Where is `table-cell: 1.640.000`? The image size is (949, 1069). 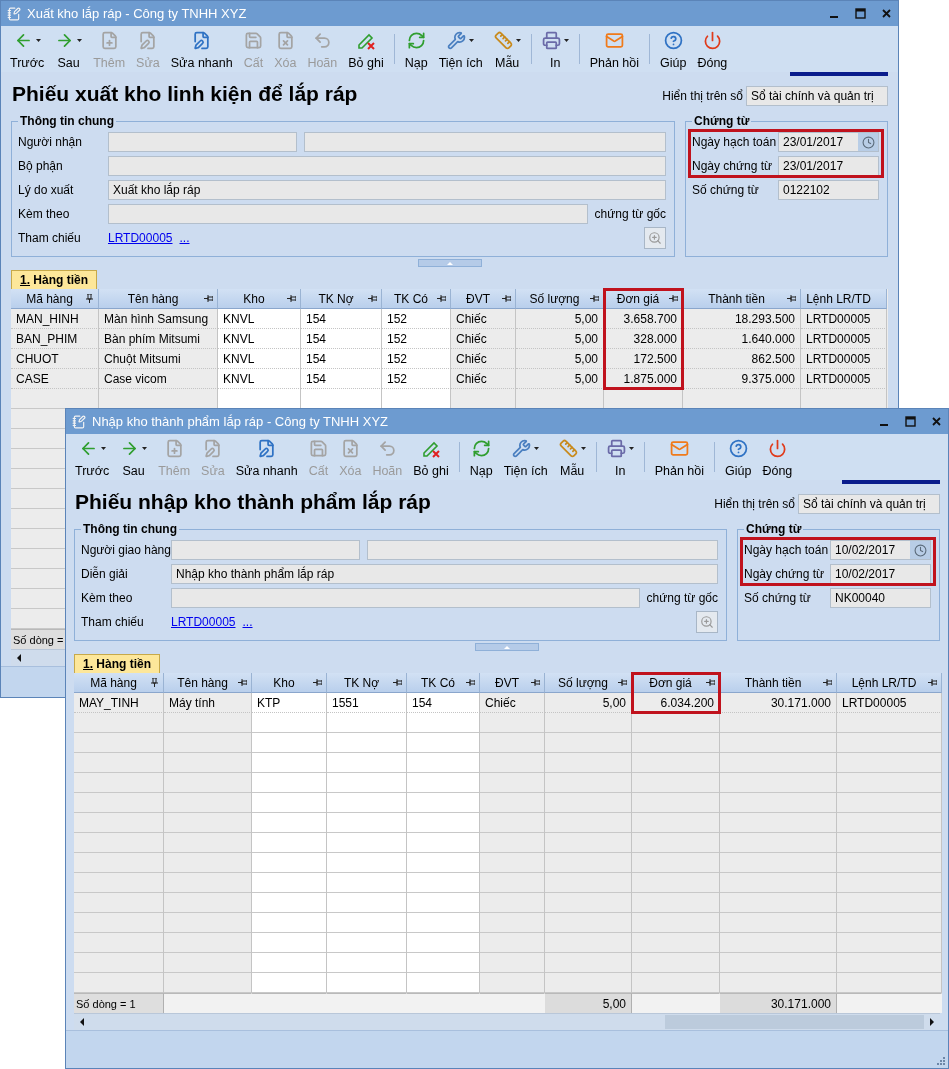
table-cell: 1.640.000 is located at coordinates (742, 339).